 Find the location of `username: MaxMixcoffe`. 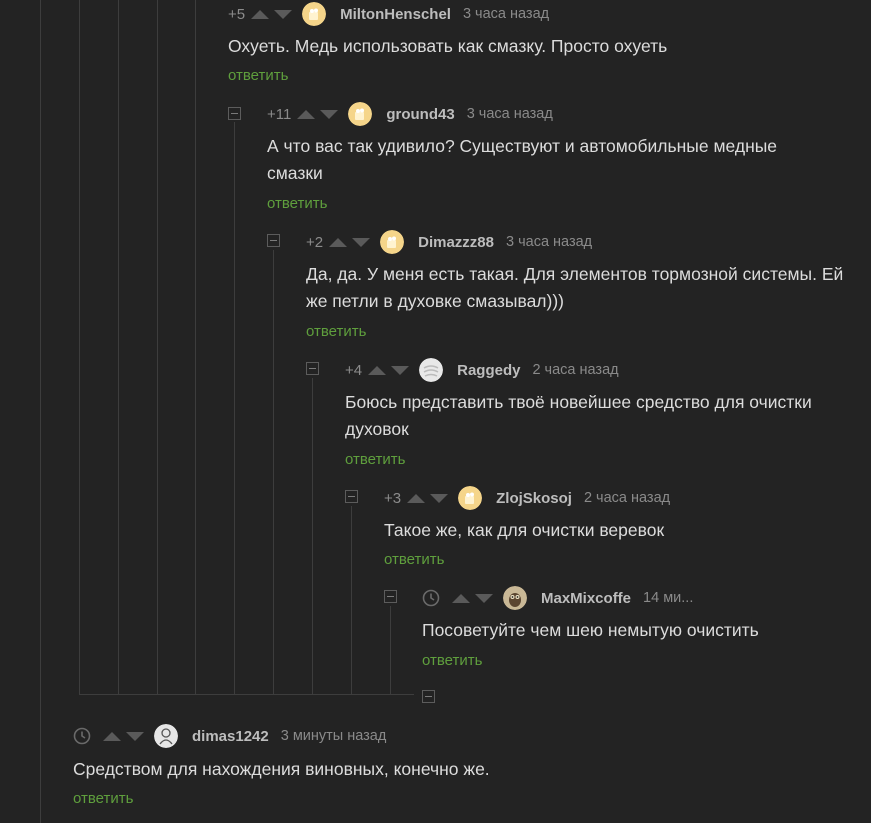

username: MaxMixcoffe is located at coordinates (586, 598).